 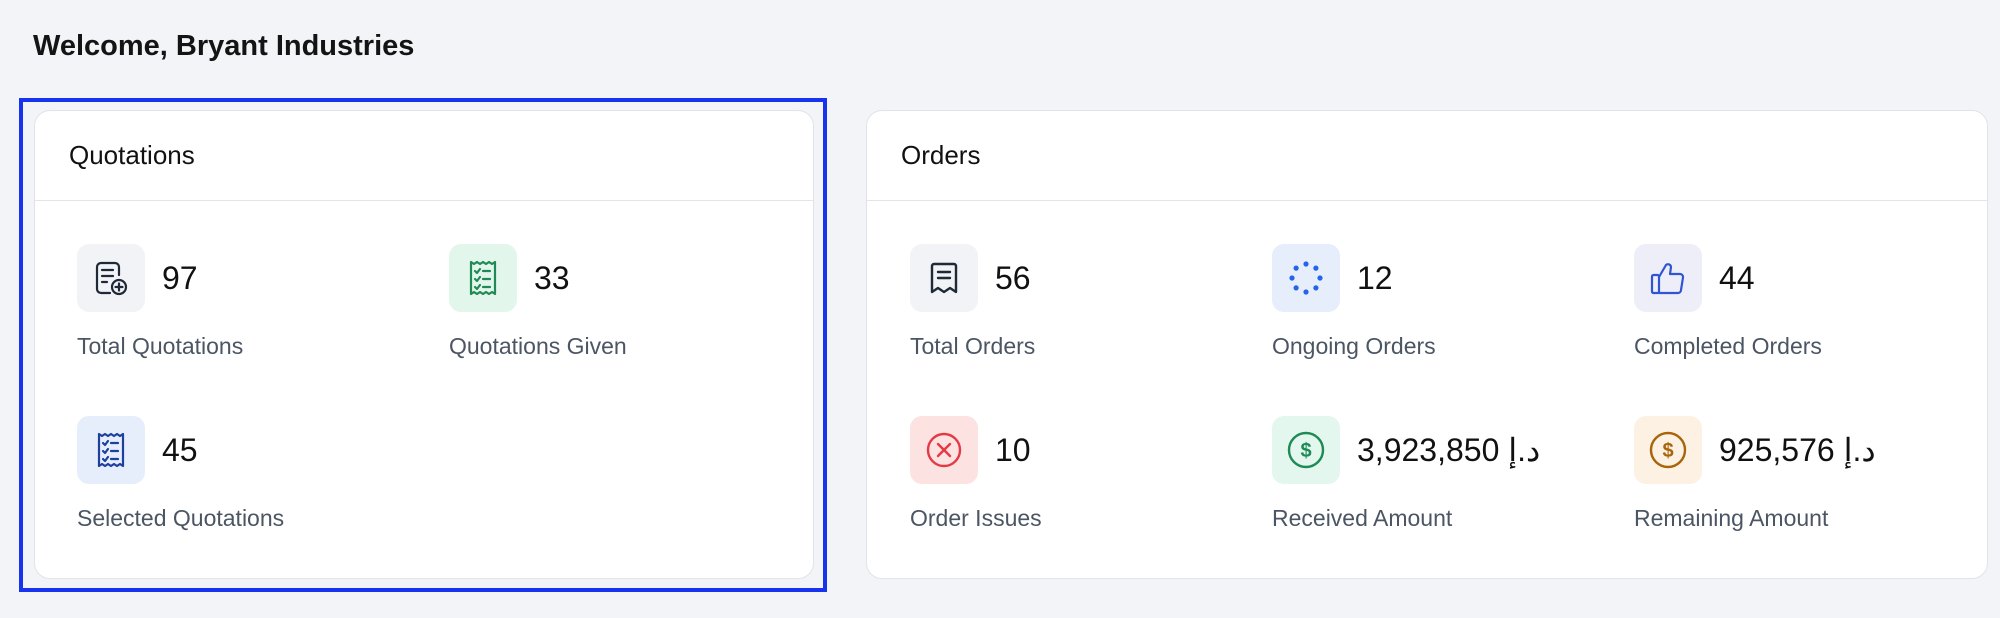 What do you see at coordinates (1797, 450) in the screenshot?
I see `stat-value: 925,576 د.إ` at bounding box center [1797, 450].